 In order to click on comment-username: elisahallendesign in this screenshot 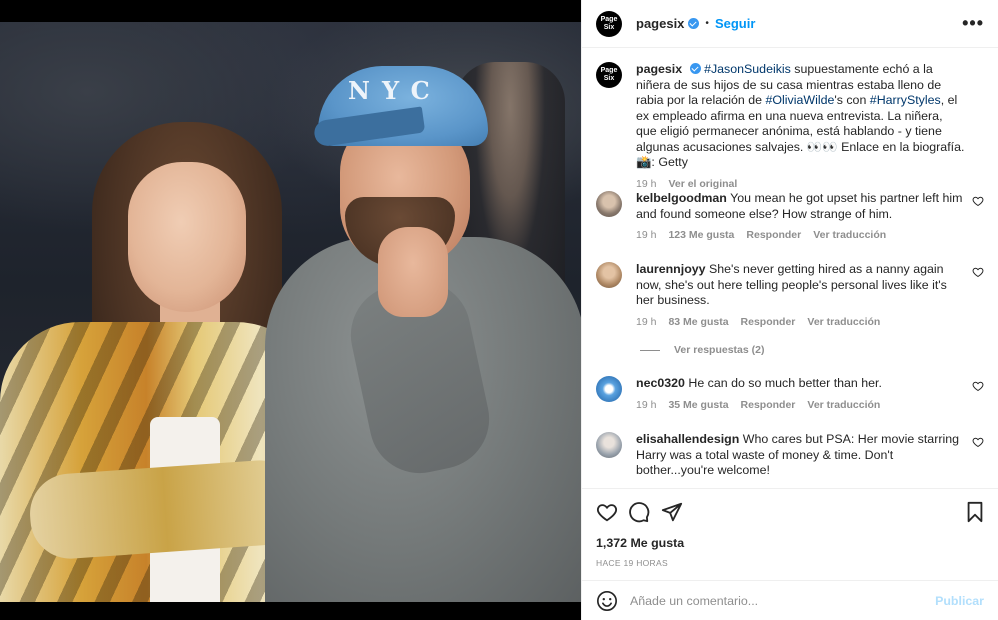, I will do `click(687, 439)`.